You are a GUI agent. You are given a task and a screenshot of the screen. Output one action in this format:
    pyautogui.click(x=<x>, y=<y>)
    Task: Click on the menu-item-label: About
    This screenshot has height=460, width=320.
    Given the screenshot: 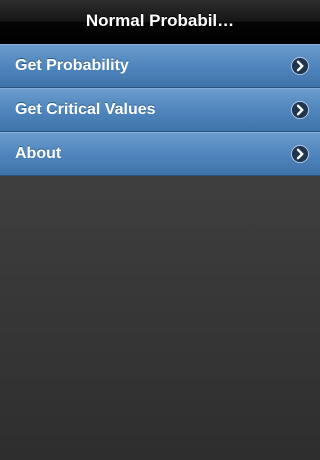 What is the action you would take?
    pyautogui.click(x=38, y=153)
    